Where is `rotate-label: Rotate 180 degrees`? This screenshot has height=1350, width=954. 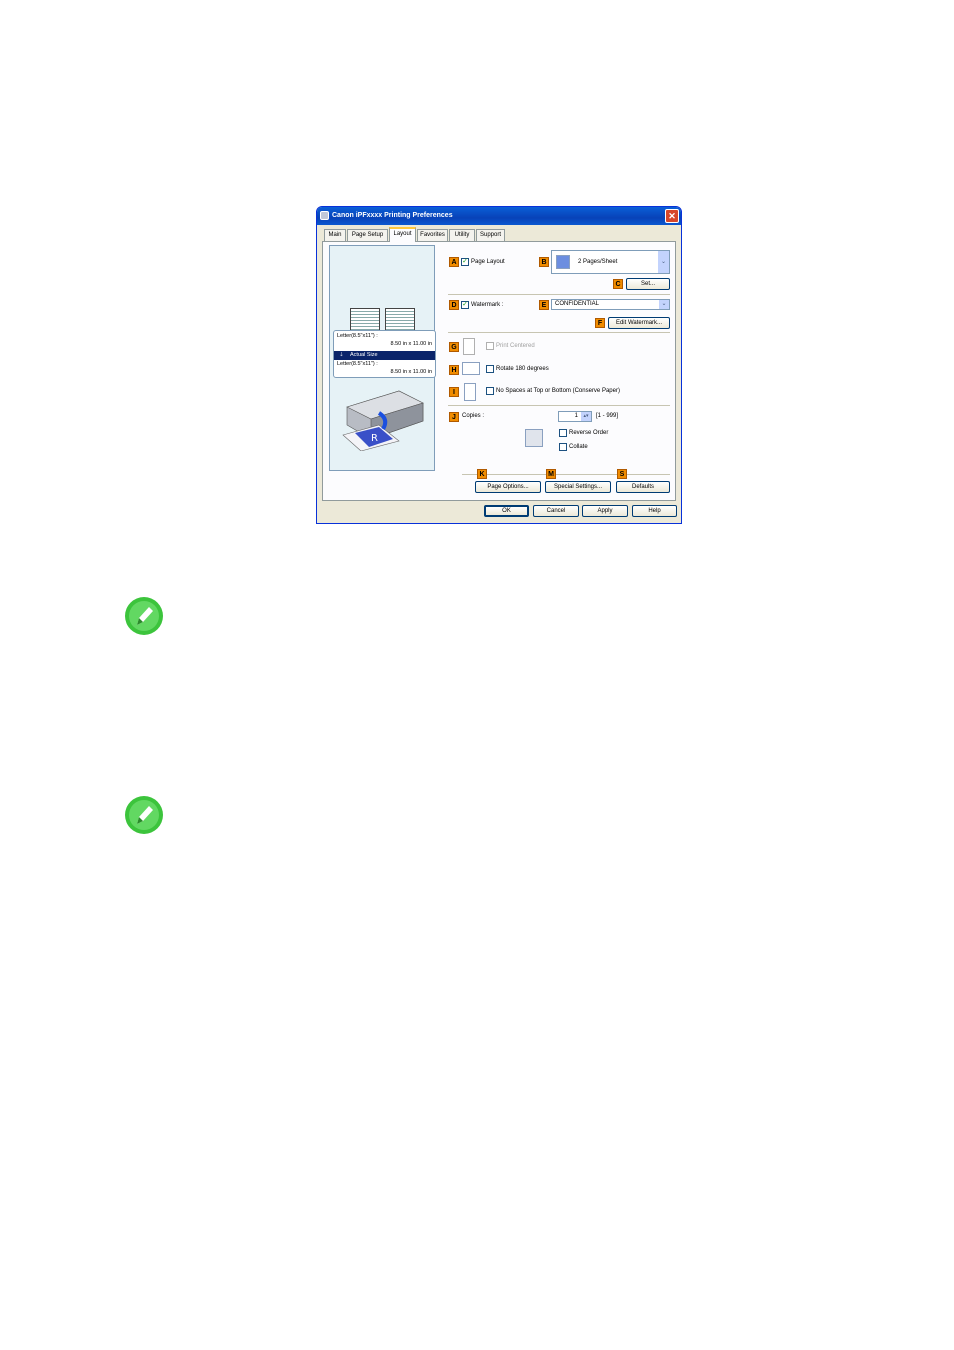
rotate-label: Rotate 180 degrees is located at coordinates (522, 369).